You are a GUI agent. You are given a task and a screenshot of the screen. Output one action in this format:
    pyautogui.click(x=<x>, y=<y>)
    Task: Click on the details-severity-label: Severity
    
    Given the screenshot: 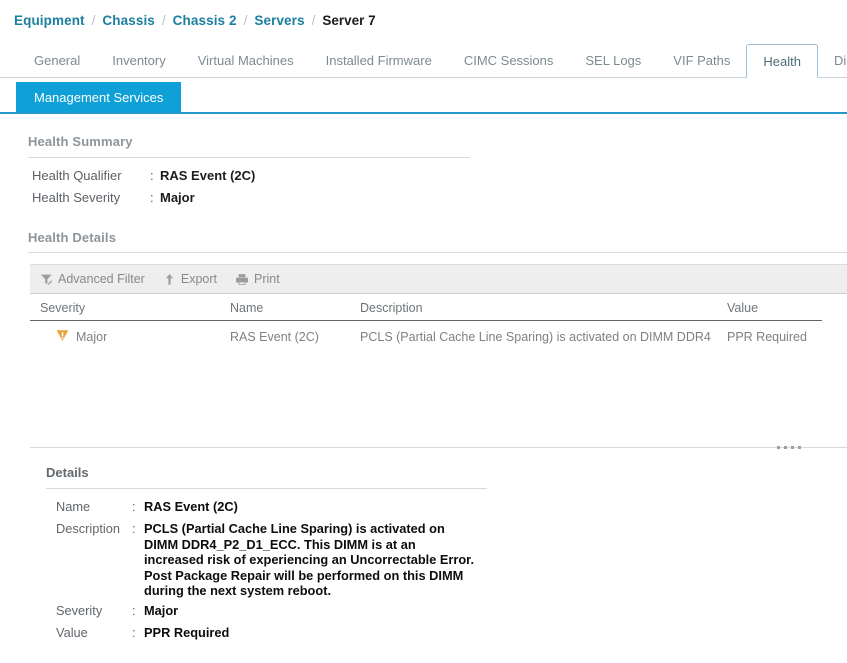 What is the action you would take?
    pyautogui.click(x=79, y=610)
    